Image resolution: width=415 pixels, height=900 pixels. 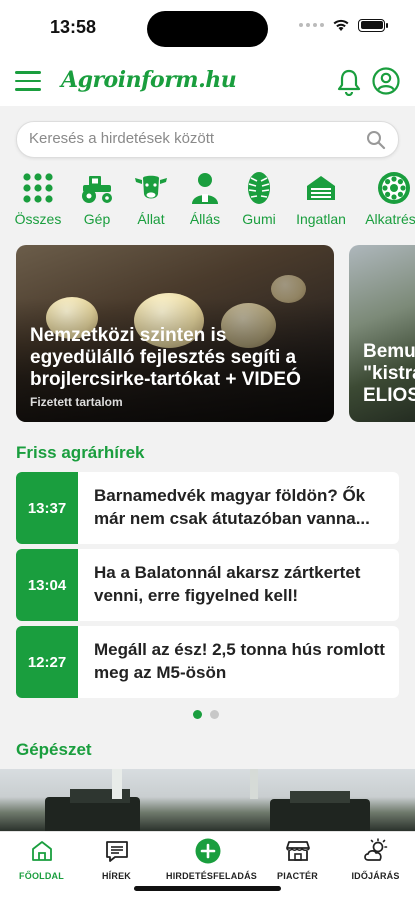 What do you see at coordinates (207, 851) in the screenshot?
I see `plus-circle-icon` at bounding box center [207, 851].